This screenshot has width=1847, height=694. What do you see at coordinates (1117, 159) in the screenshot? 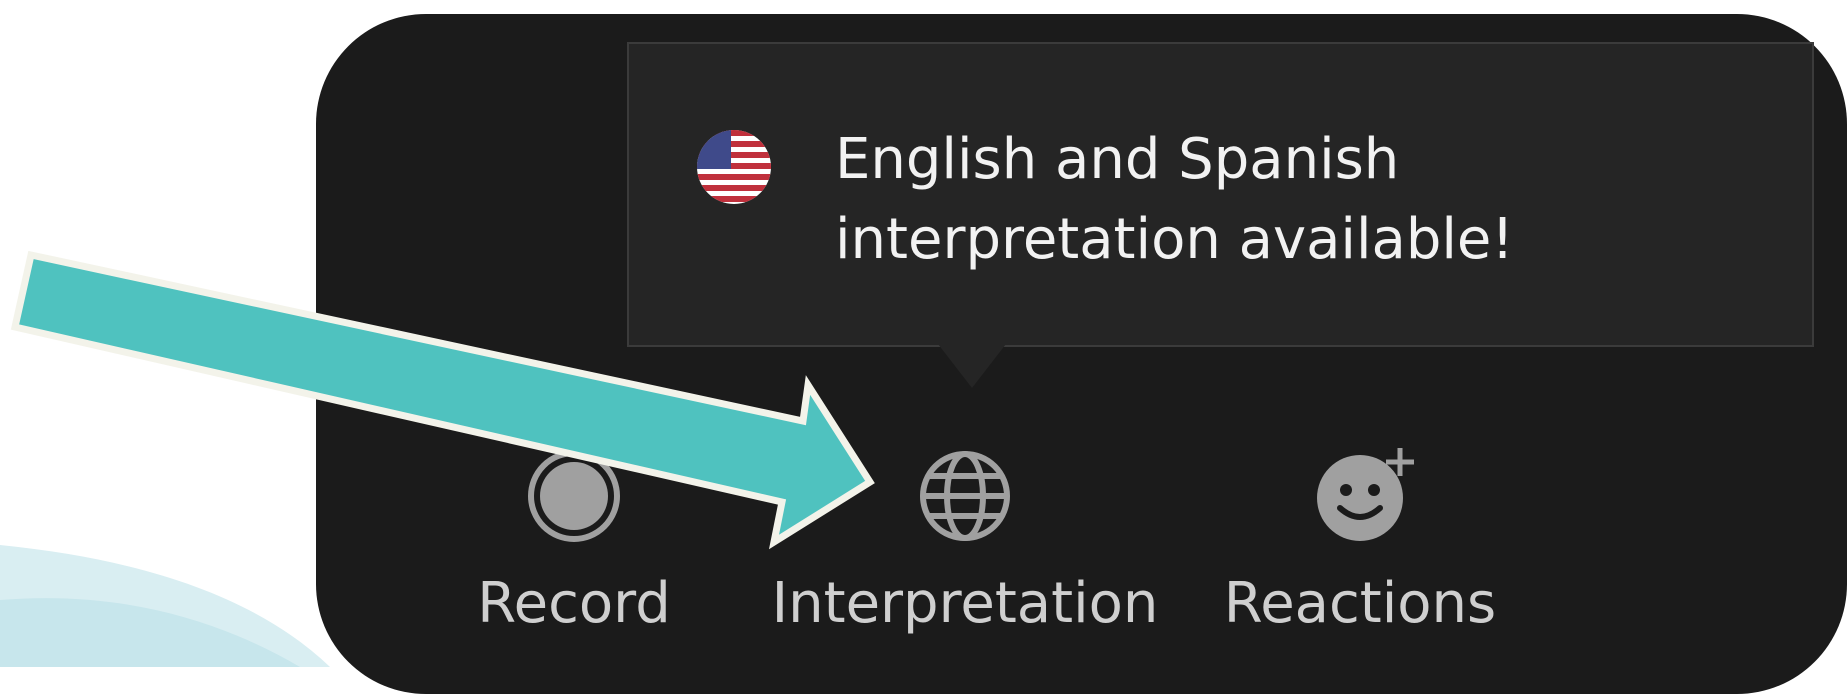
I see `tooltip-line-1: English and Spanish` at bounding box center [1117, 159].